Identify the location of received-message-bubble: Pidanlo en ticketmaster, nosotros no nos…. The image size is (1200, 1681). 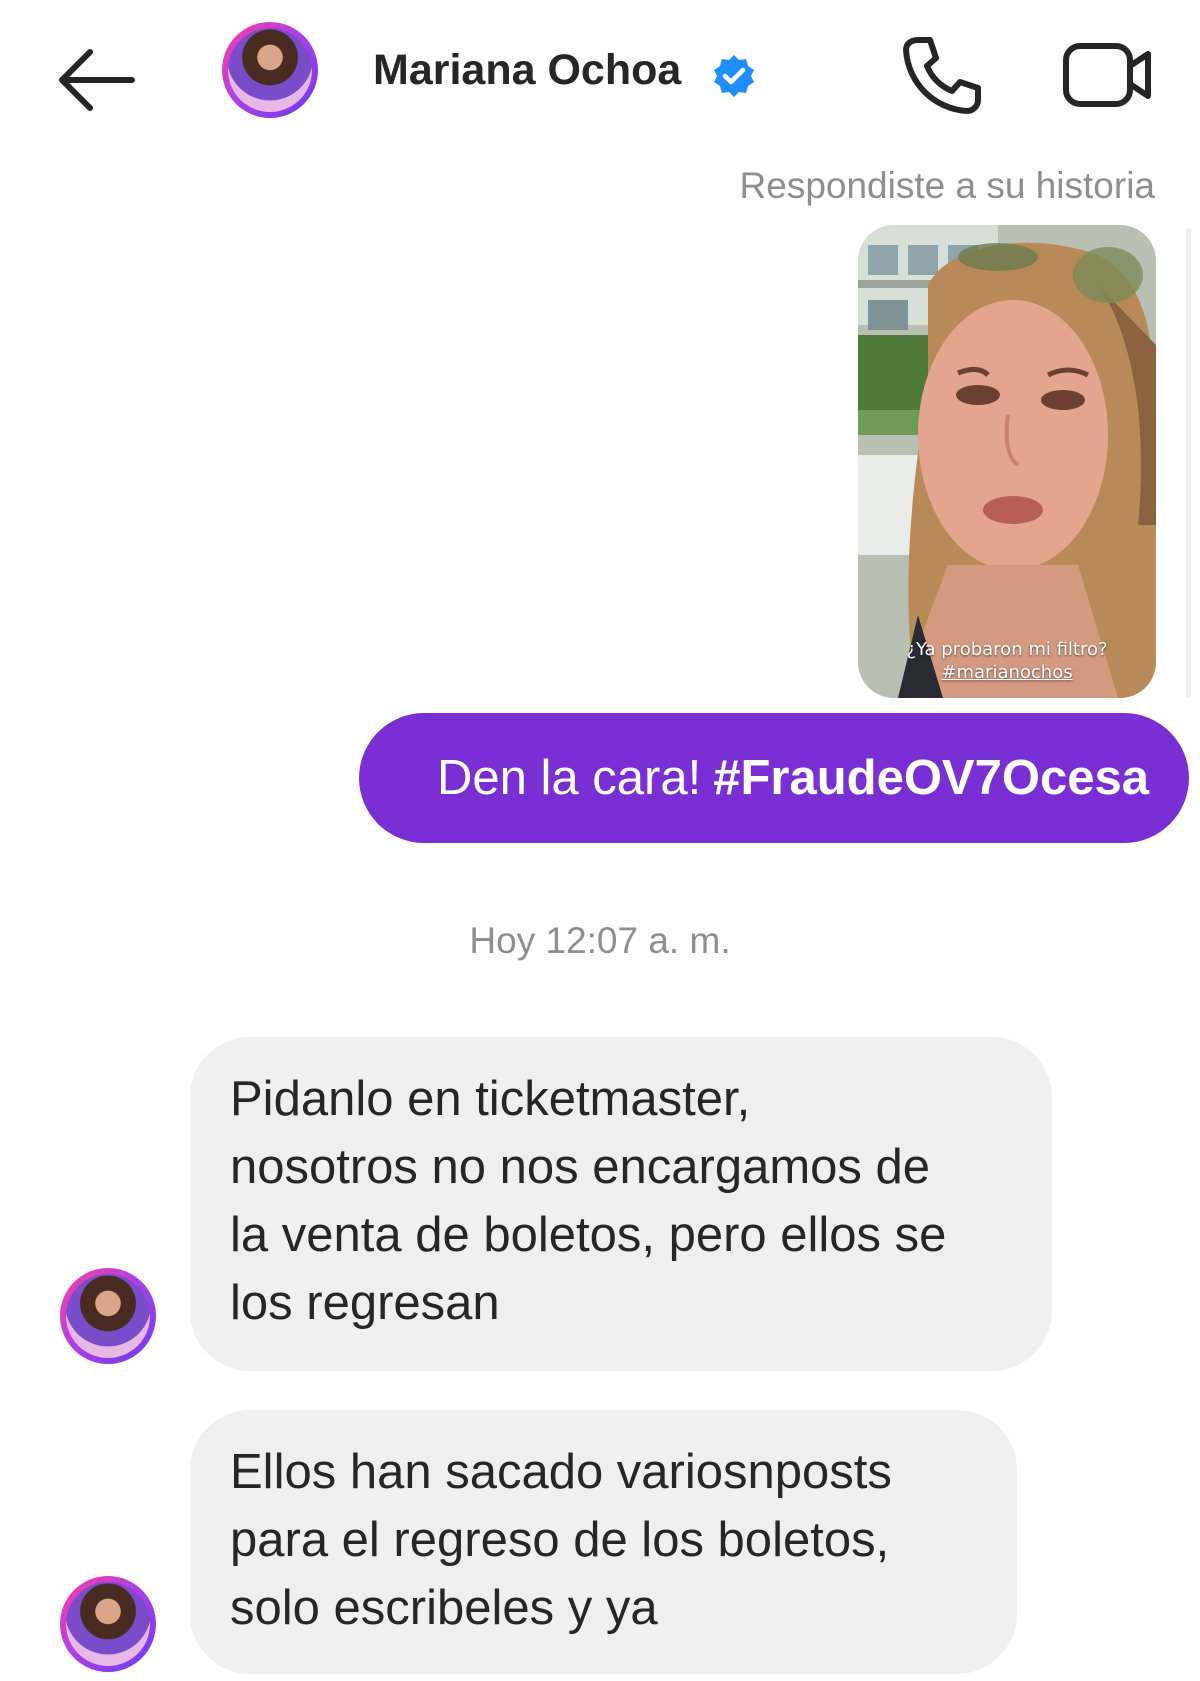
(621, 1204).